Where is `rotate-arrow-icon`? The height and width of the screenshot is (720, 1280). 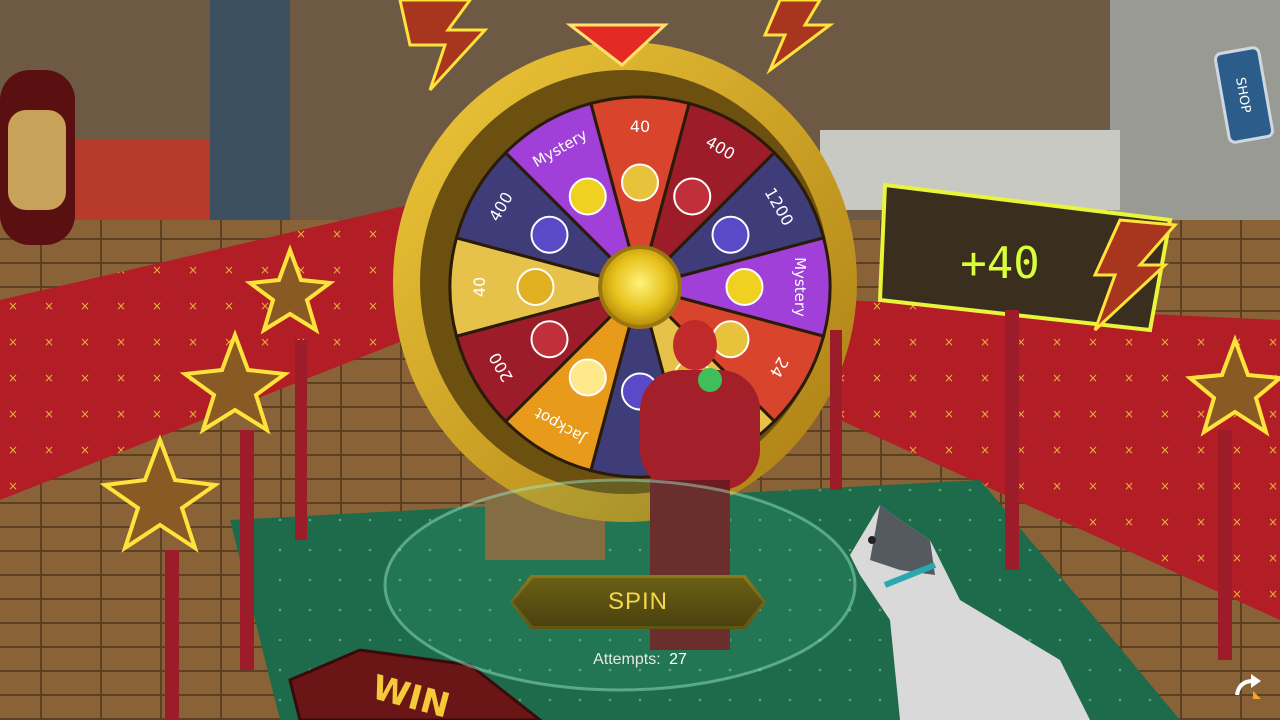
rotate-arrow-icon is located at coordinates (1248, 686).